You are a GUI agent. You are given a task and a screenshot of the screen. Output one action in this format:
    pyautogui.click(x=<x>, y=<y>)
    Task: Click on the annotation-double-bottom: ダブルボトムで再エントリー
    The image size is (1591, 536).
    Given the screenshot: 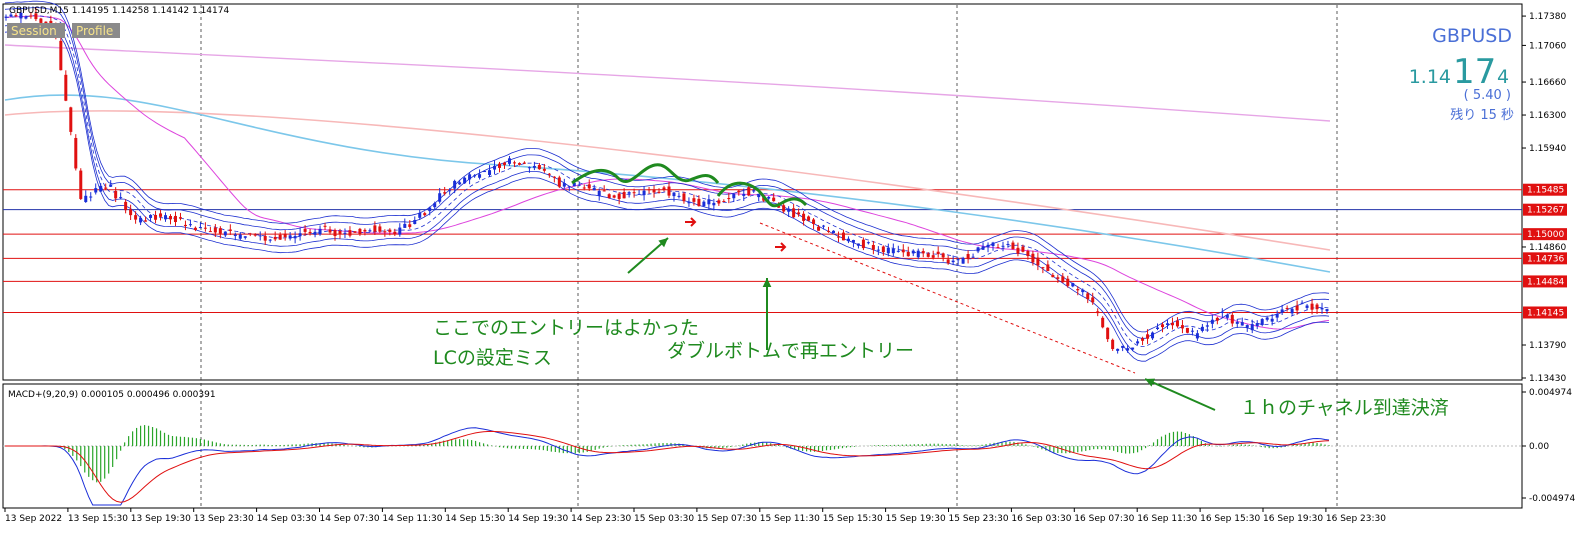 What is the action you would take?
    pyautogui.click(x=790, y=350)
    